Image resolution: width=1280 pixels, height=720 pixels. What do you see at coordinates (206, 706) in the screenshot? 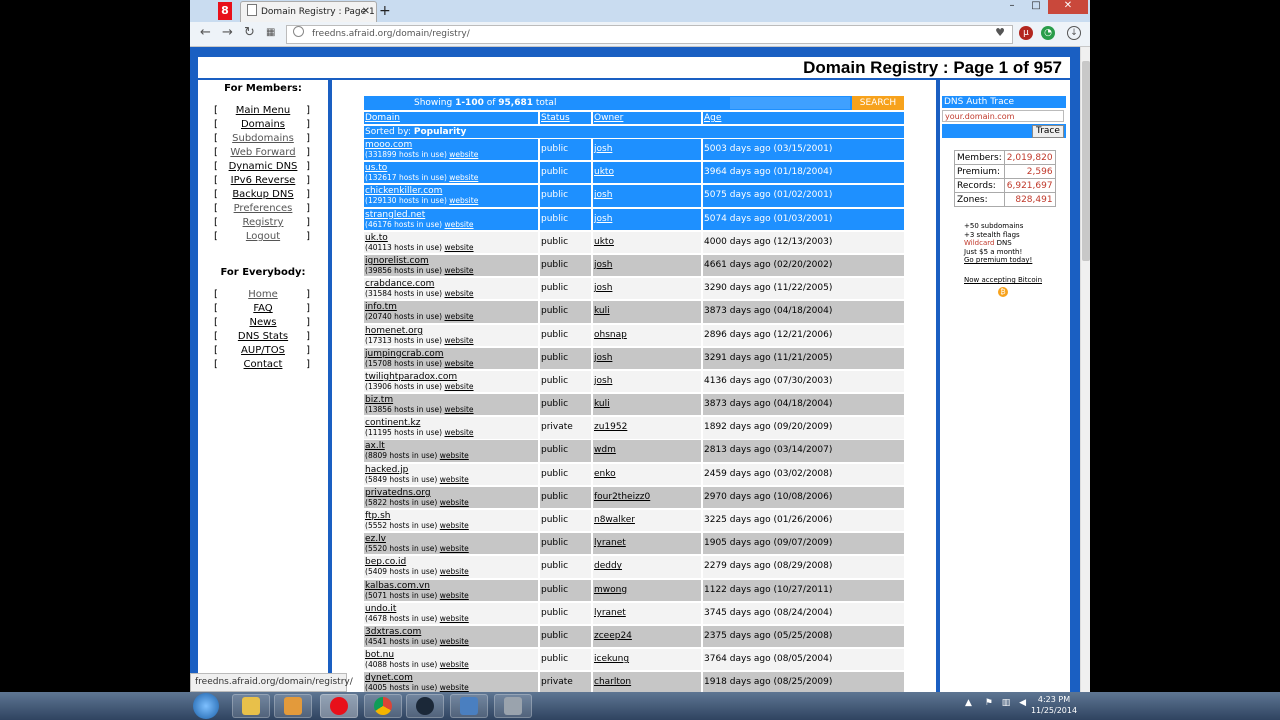
I see `start-button` at bounding box center [206, 706].